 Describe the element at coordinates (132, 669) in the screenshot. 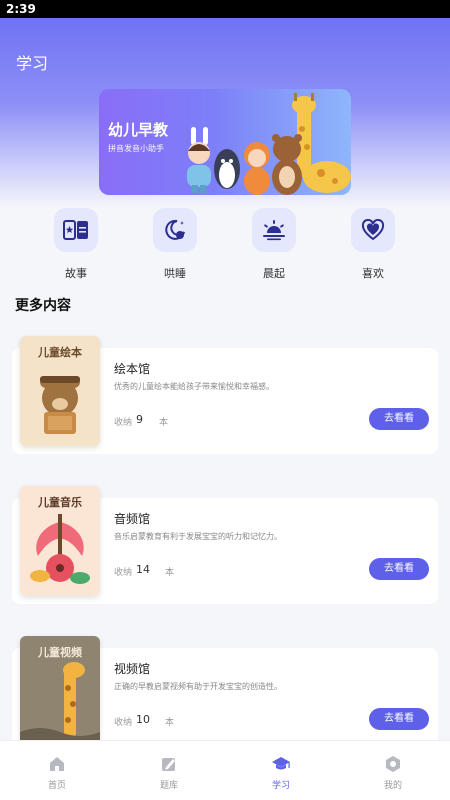

I see `card-name: 视频馆` at that location.